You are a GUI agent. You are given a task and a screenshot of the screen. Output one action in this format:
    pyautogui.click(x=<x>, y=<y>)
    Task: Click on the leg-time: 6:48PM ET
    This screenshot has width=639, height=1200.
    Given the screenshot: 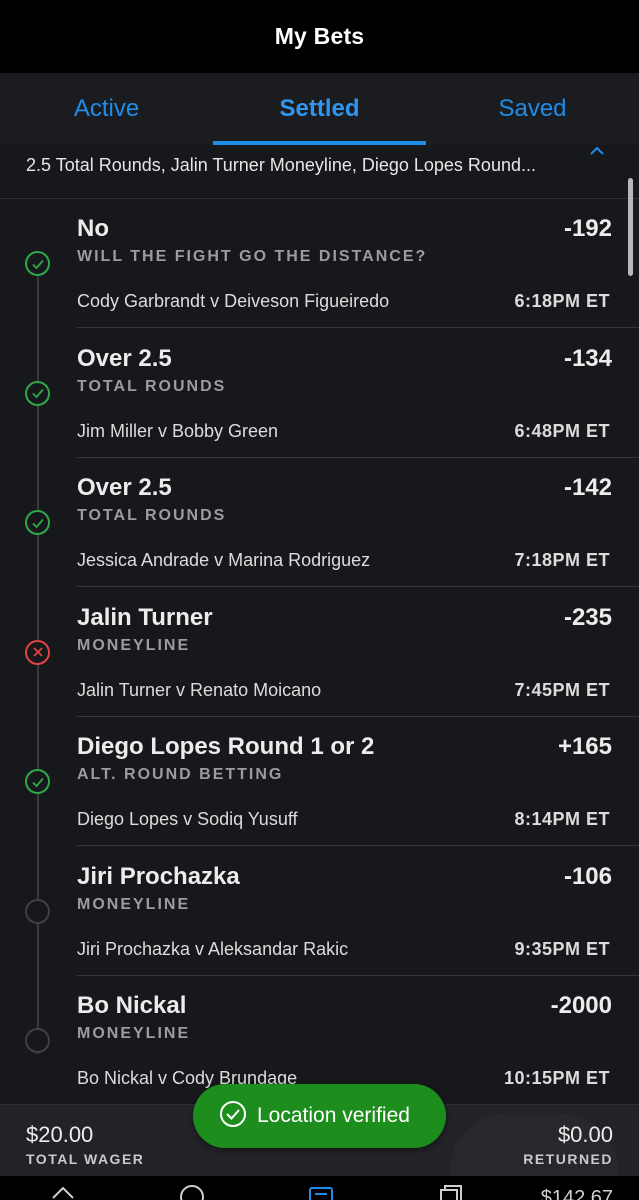 What is the action you would take?
    pyautogui.click(x=562, y=430)
    